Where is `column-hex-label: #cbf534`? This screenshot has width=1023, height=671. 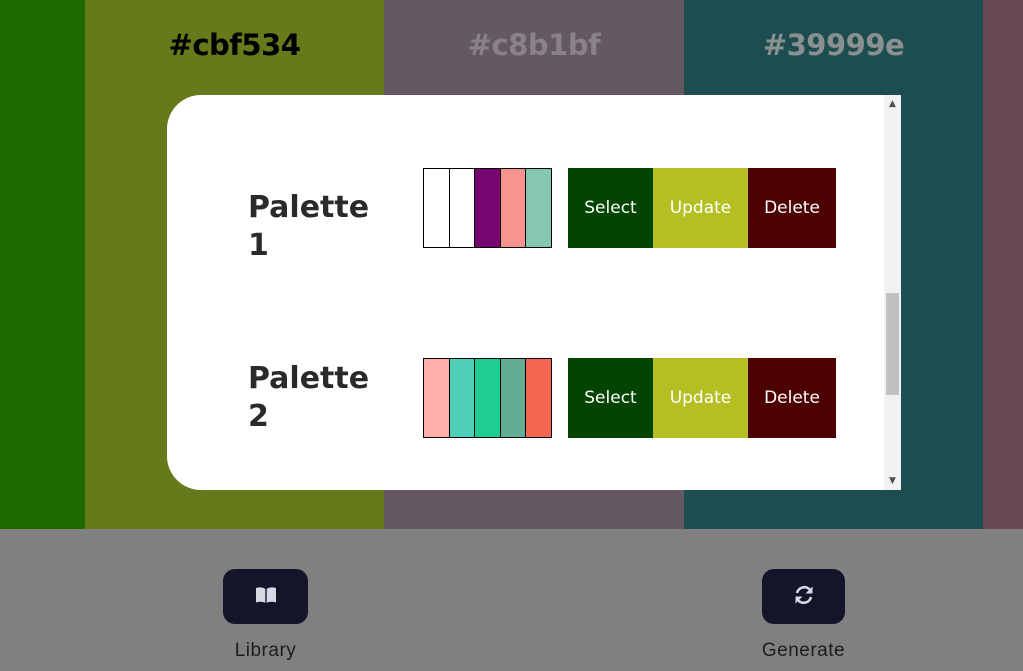
column-hex-label: #cbf534 is located at coordinates (234, 45).